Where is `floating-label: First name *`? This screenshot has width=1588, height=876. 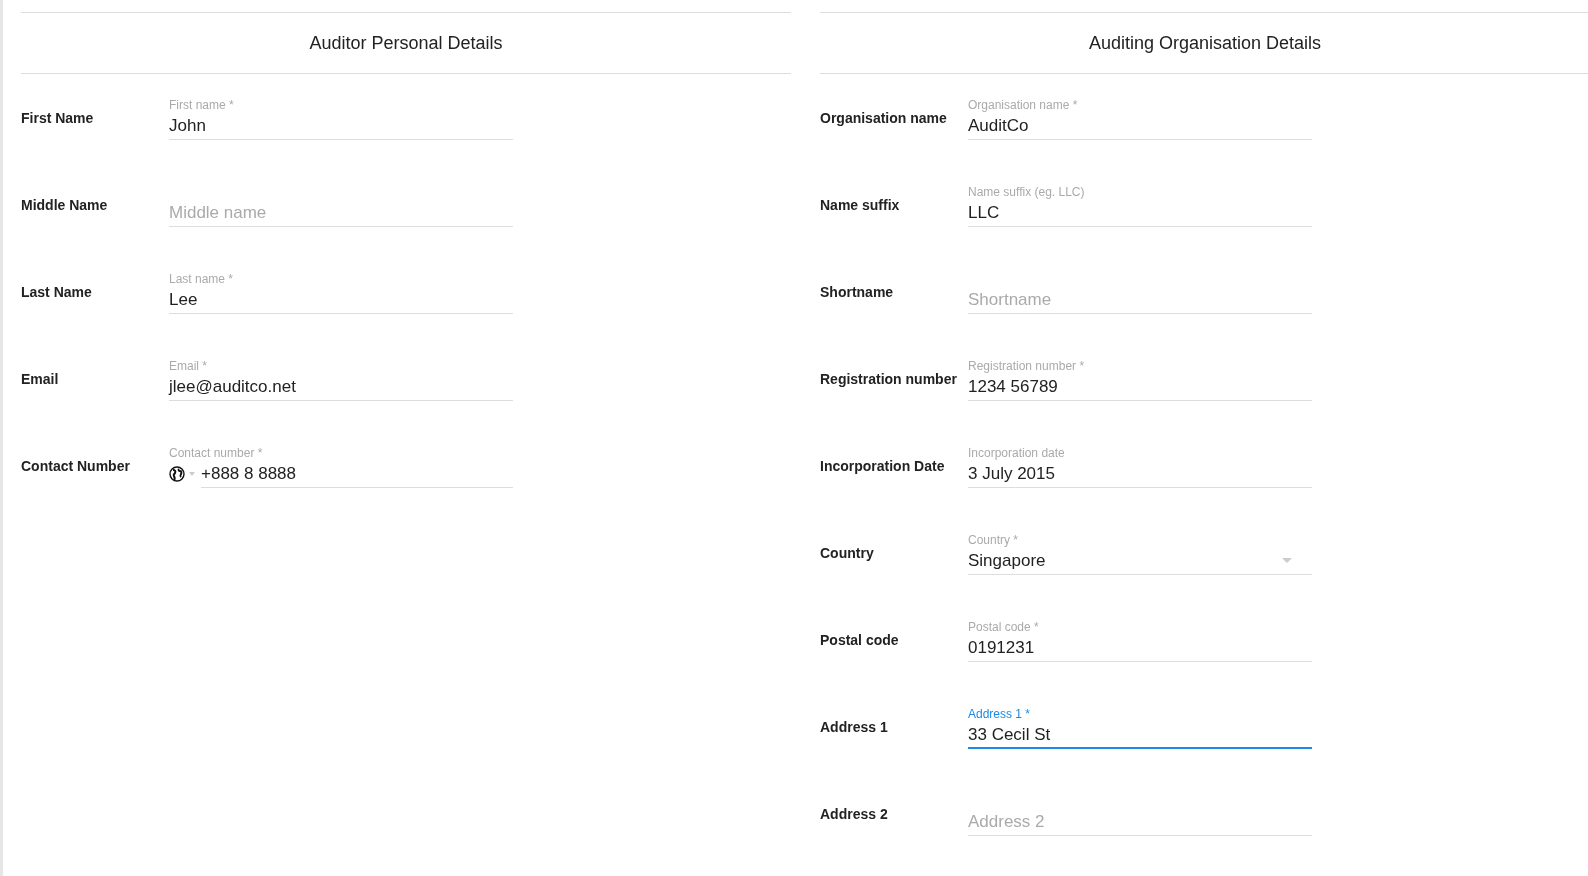 floating-label: First name * is located at coordinates (201, 104).